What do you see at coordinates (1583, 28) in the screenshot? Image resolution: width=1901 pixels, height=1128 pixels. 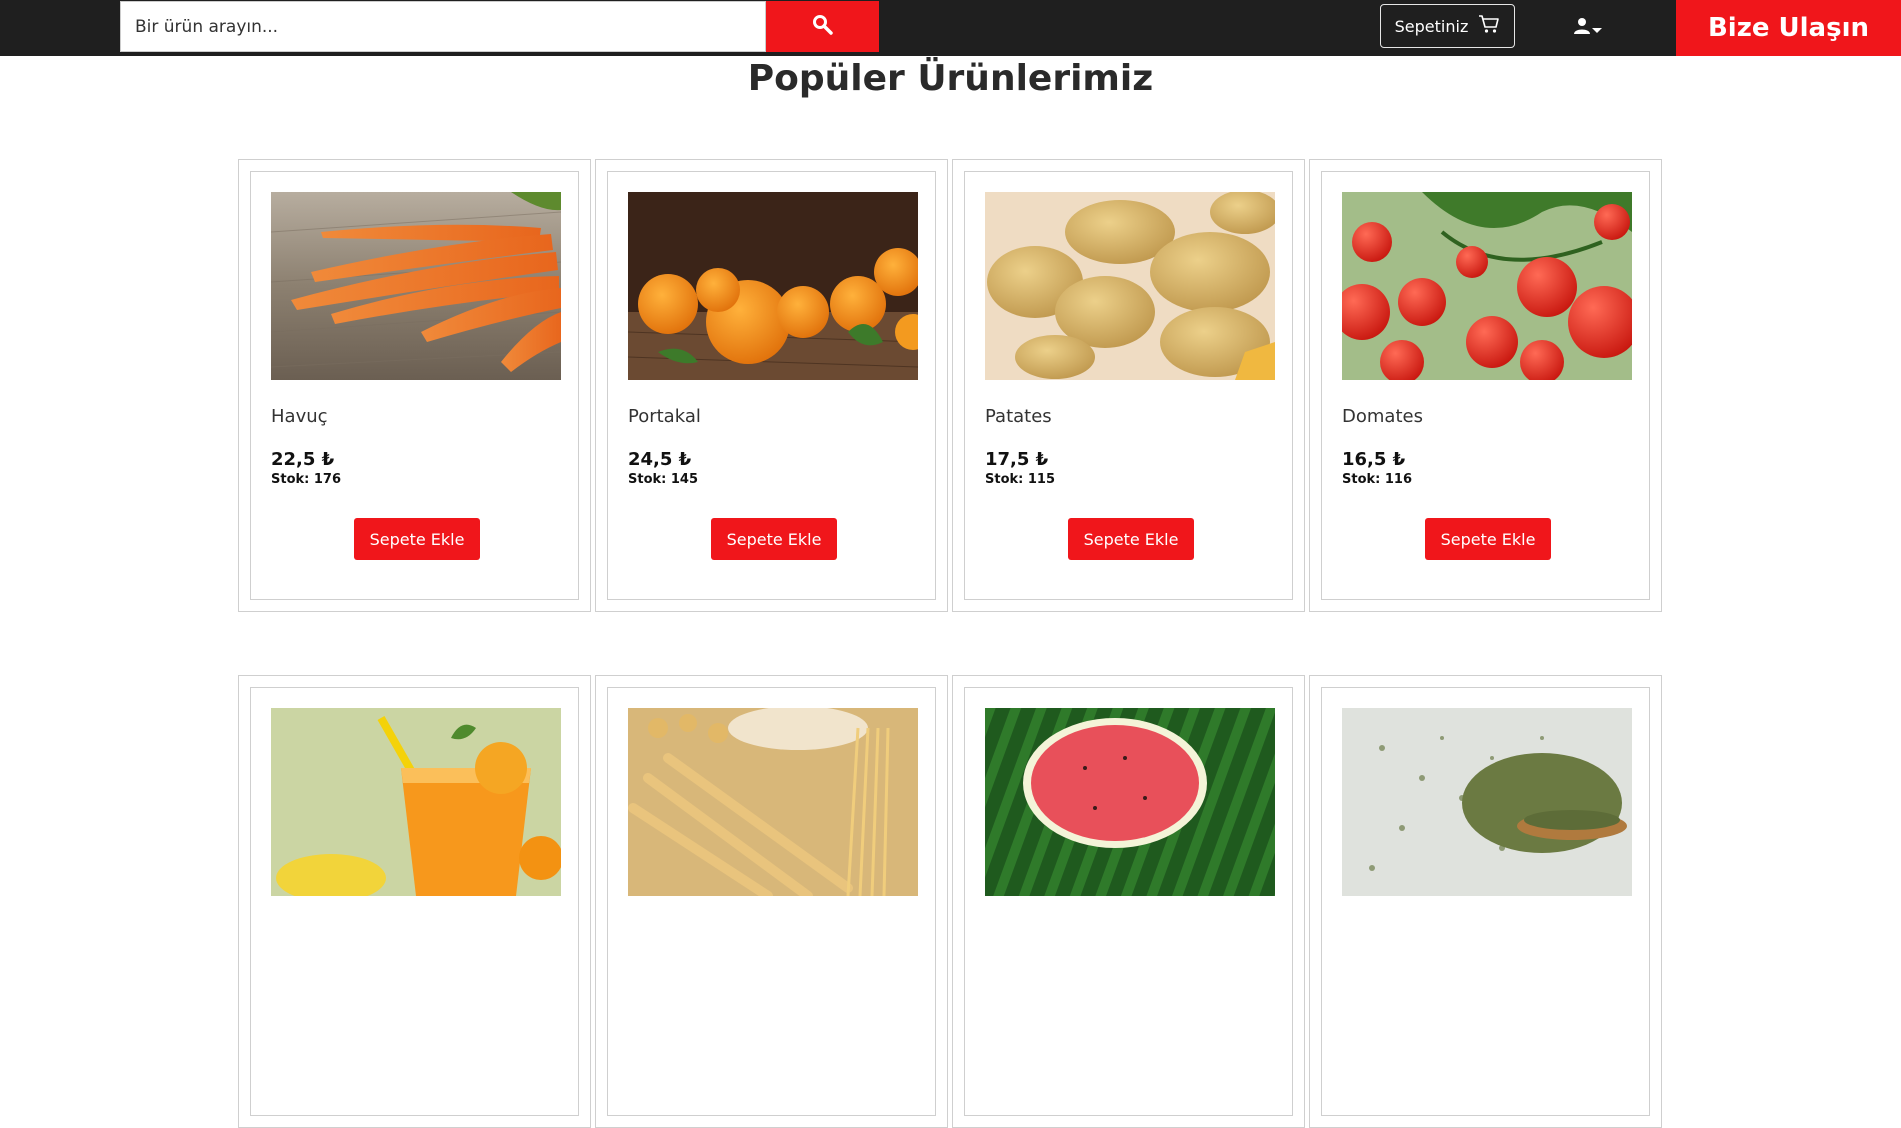 I see `user-icon` at bounding box center [1583, 28].